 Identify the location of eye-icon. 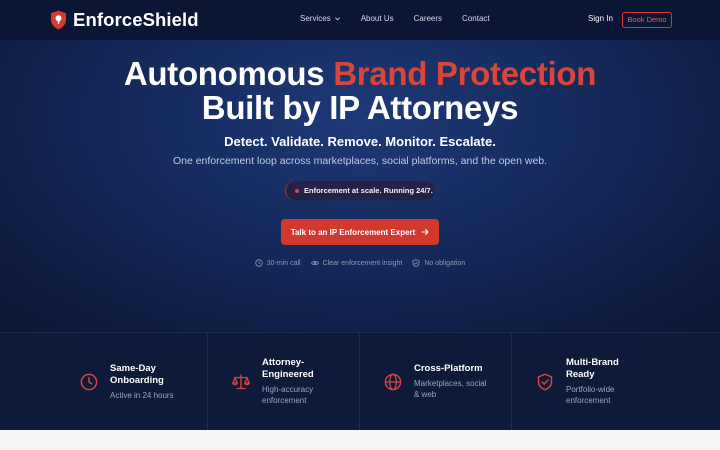
(314, 263).